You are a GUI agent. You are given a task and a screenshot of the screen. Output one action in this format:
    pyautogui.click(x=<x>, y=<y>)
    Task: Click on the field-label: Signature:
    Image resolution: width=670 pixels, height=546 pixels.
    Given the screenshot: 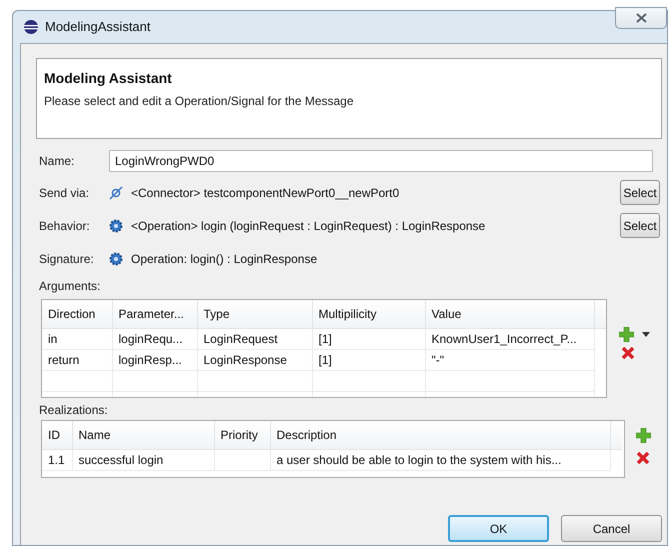 What is the action you would take?
    pyautogui.click(x=67, y=259)
    